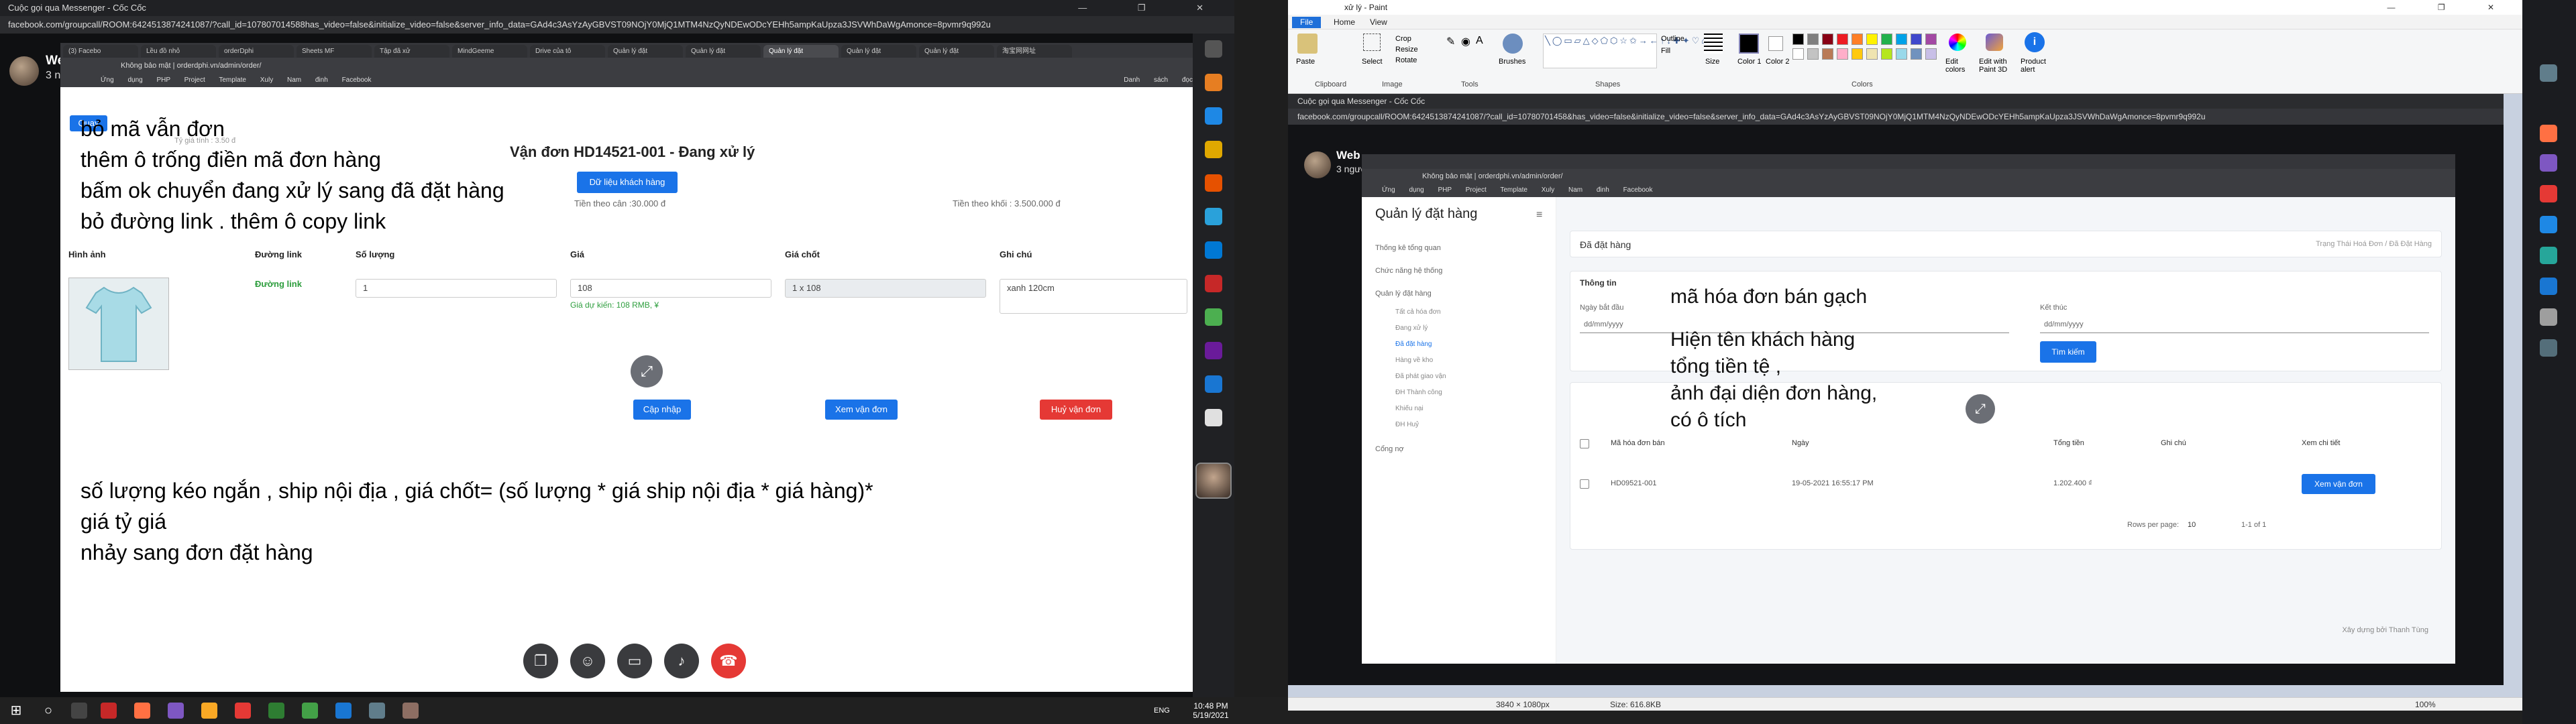  What do you see at coordinates (1957, 42) in the screenshot?
I see `edit-colors-icon` at bounding box center [1957, 42].